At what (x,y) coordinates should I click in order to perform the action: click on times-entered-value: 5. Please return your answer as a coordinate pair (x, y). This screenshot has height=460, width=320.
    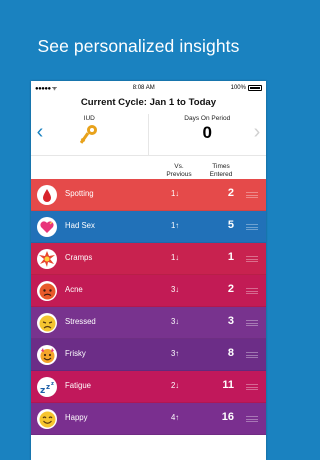
    Looking at the image, I should click on (230, 225).